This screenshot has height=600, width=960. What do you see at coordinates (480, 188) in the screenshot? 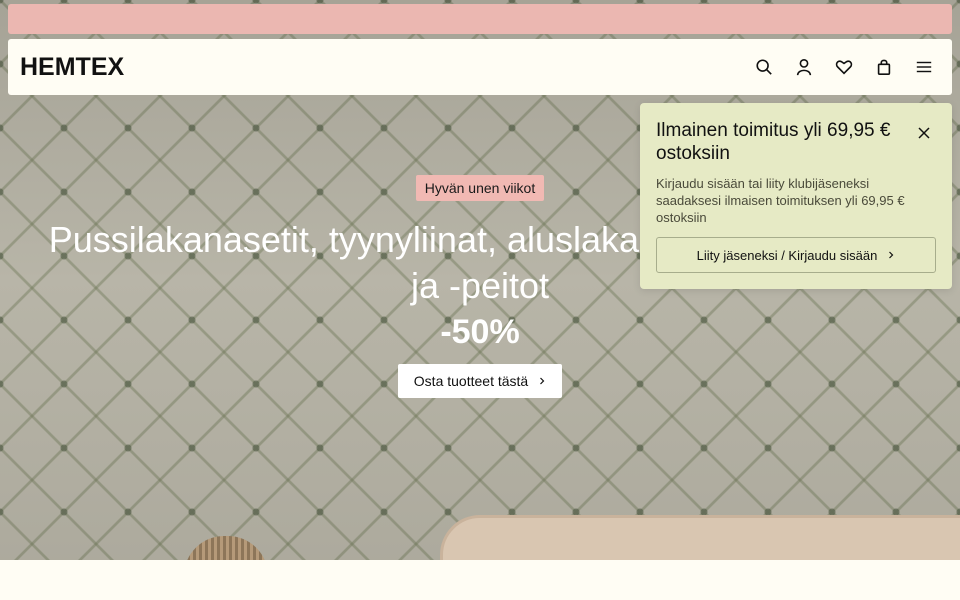
I see `campaign-tag: Hyvän unen viikot` at bounding box center [480, 188].